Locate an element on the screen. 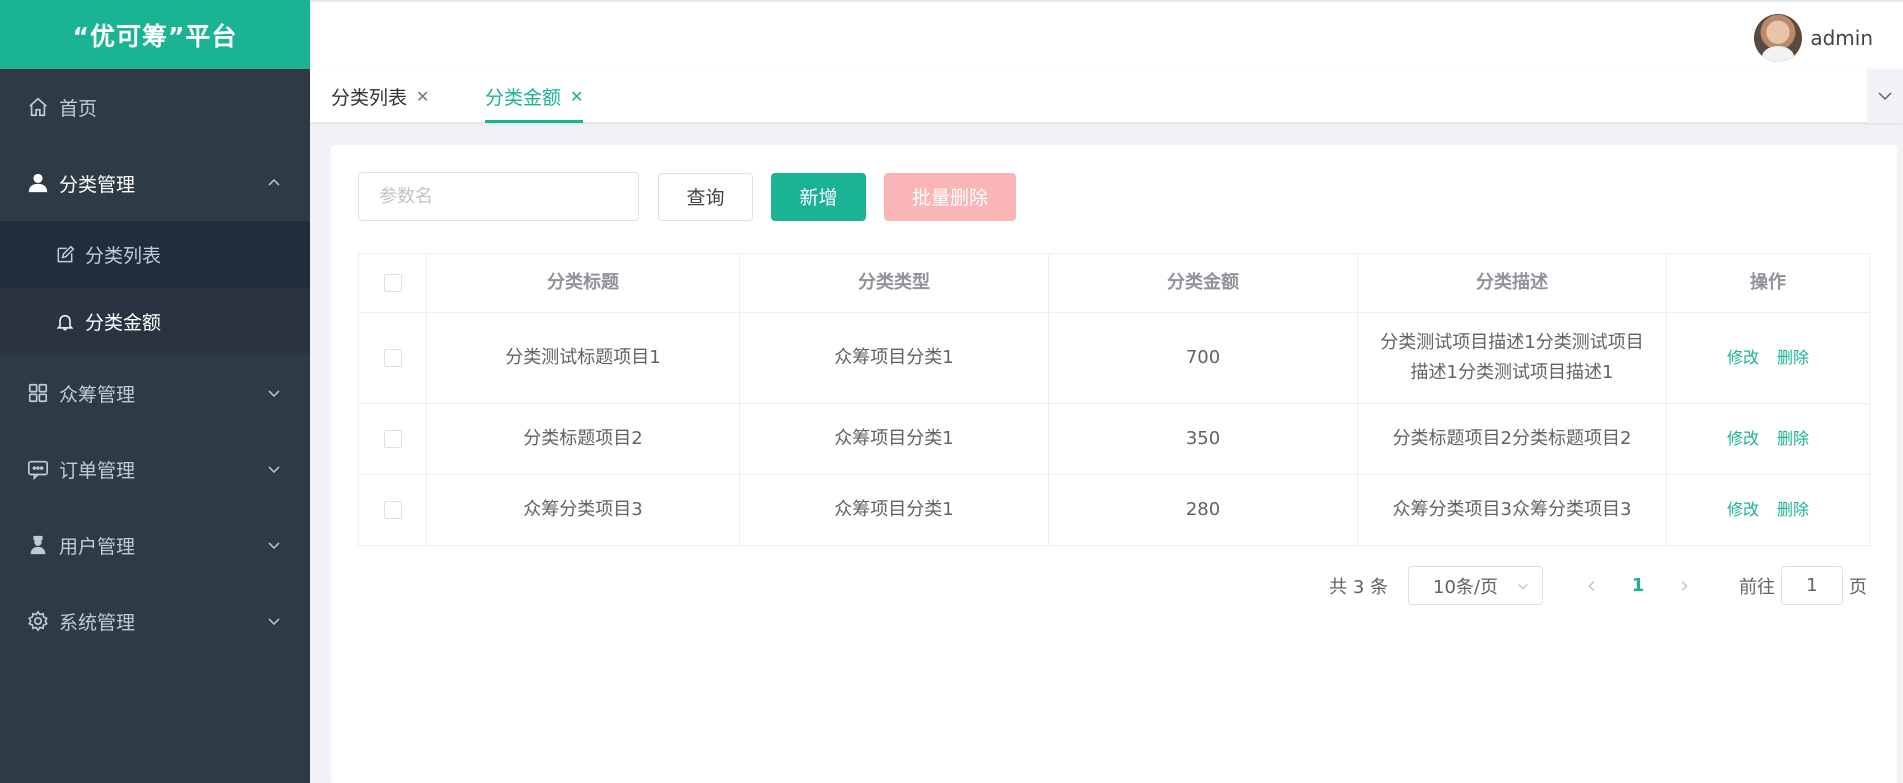 The width and height of the screenshot is (1903, 783). cell-amount: 280 is located at coordinates (1203, 510).